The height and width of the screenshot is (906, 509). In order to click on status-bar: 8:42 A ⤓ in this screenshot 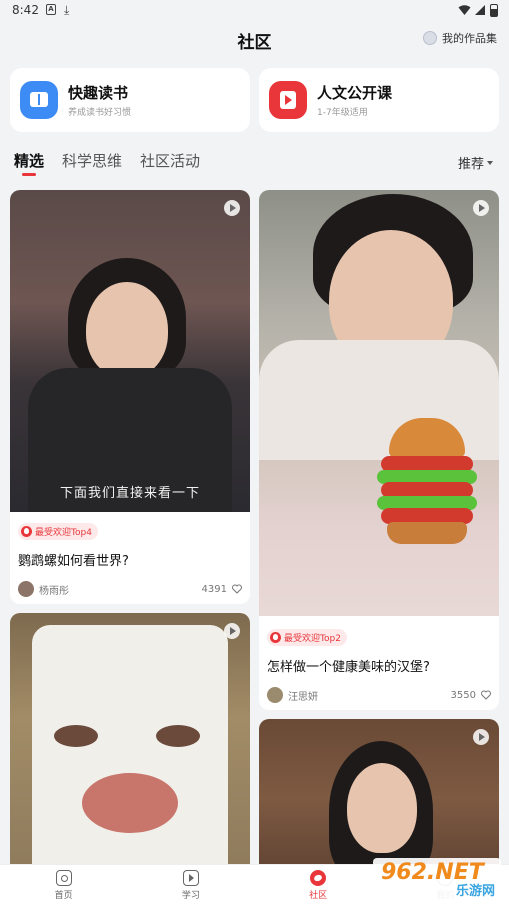, I will do `click(254, 11)`.